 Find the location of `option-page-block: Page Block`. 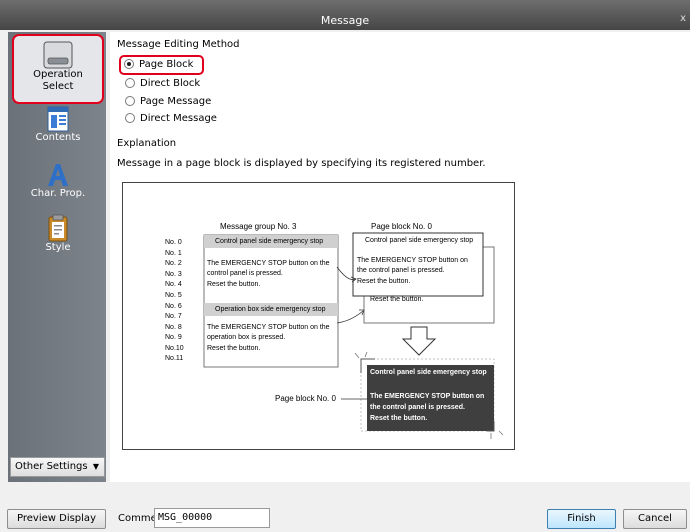

option-page-block: Page Block is located at coordinates (162, 65).